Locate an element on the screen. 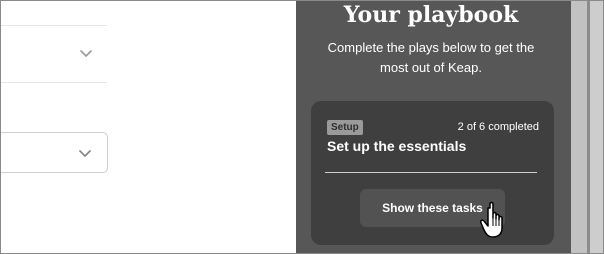 This screenshot has height=254, width=604. play-title: Set up the essentials is located at coordinates (397, 146).